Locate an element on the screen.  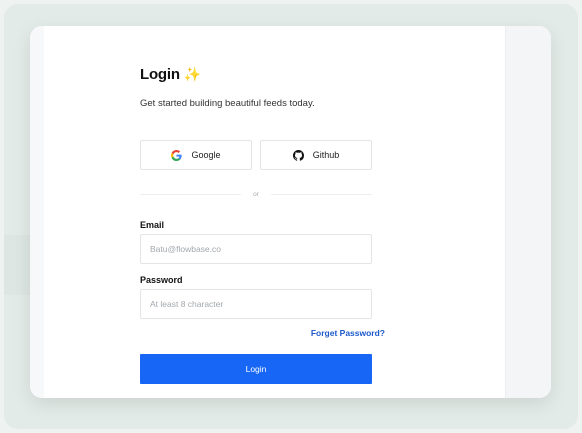
sparkle-icon: ✨ is located at coordinates (192, 74).